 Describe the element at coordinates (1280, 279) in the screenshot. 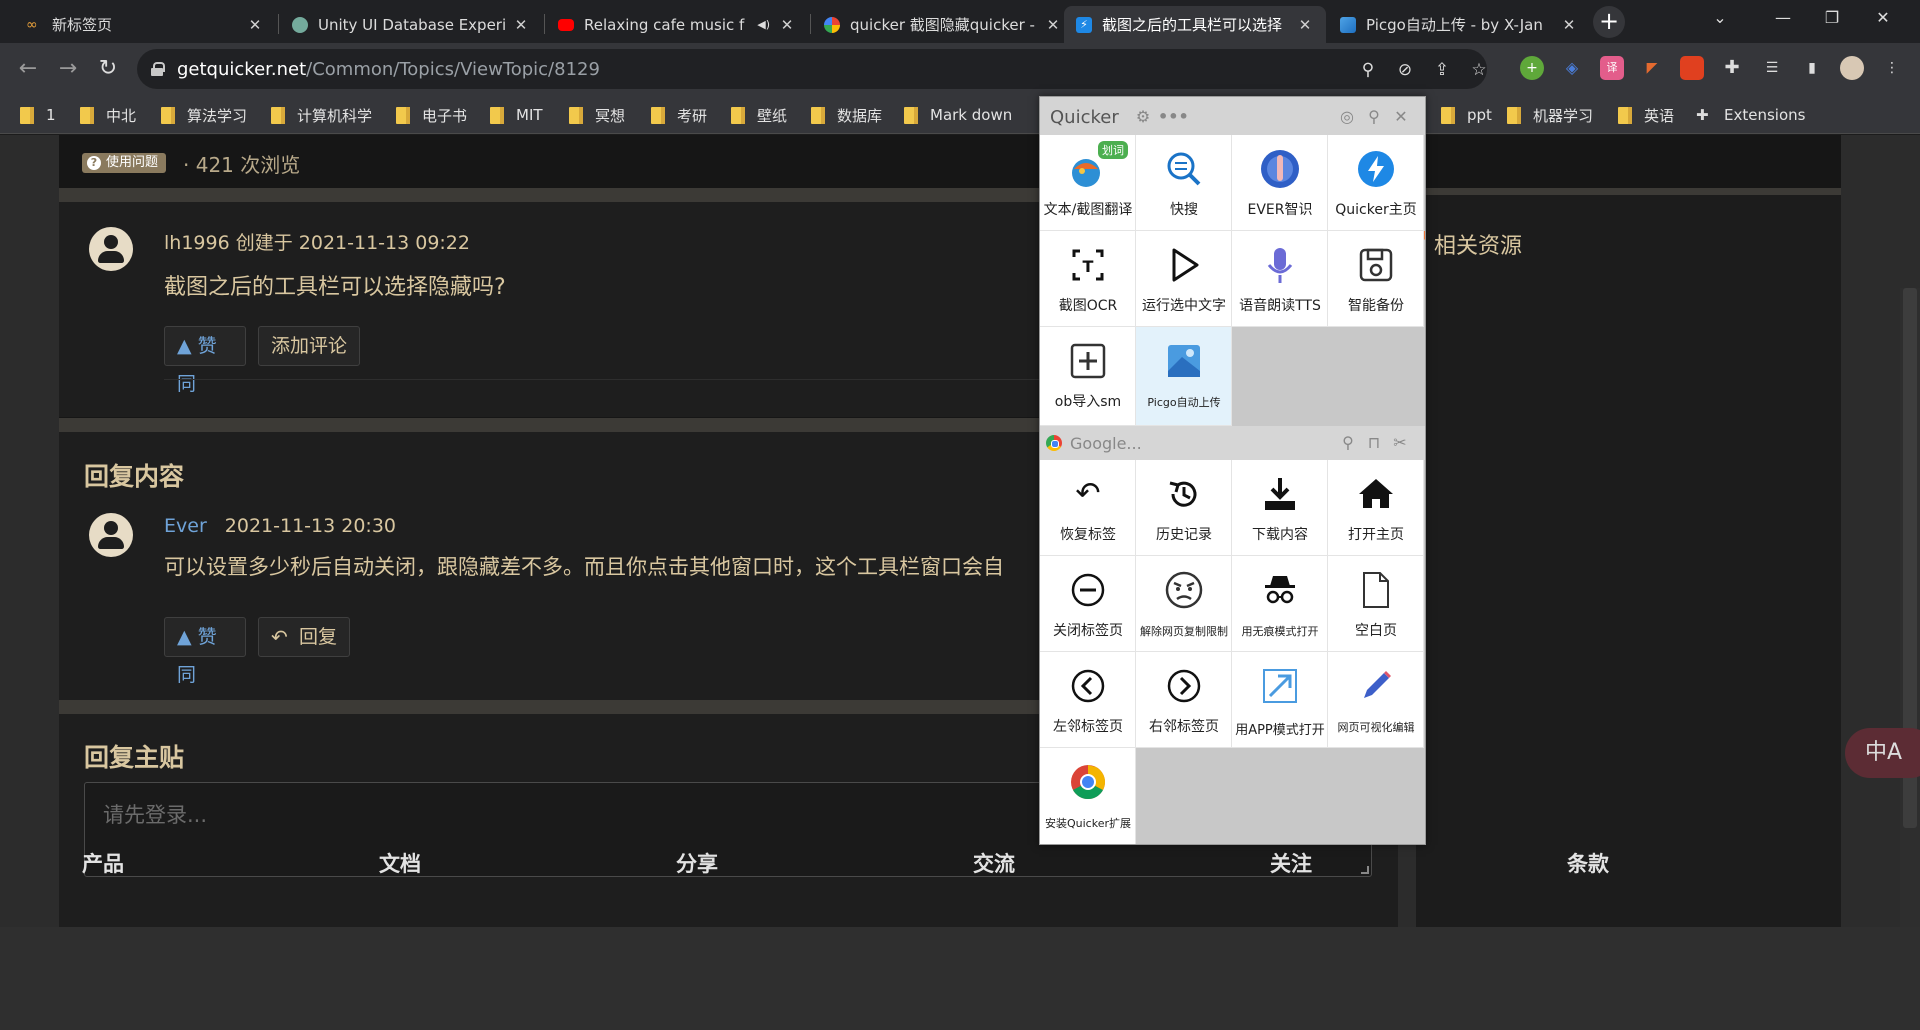

I see `action-tts: 语音朗读TTS` at that location.